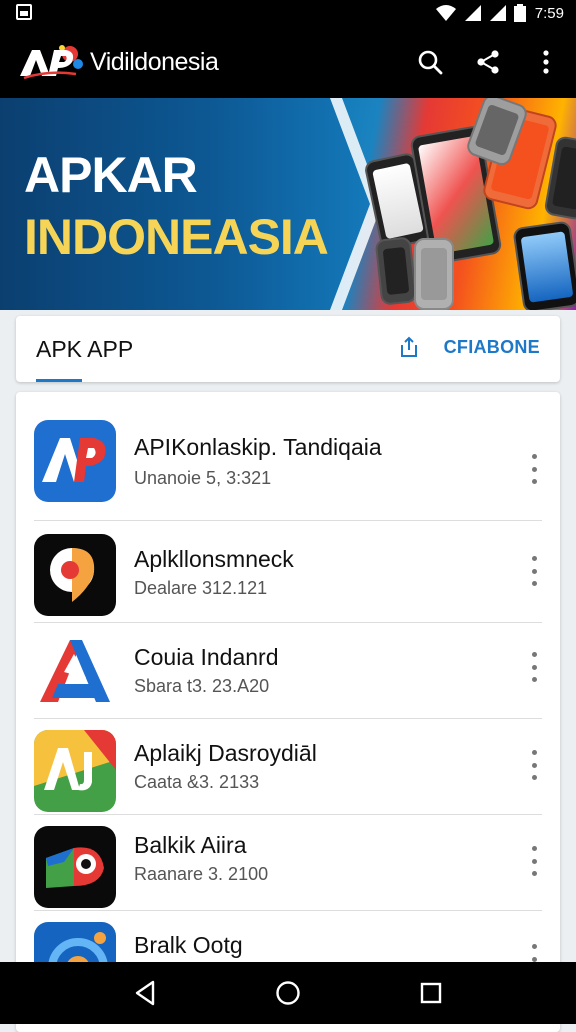 This screenshot has width=576, height=1032. Describe the element at coordinates (288, 774) in the screenshot. I see `list-item: Aplaikj Dasroydiāl Caata &3. 2133` at that location.